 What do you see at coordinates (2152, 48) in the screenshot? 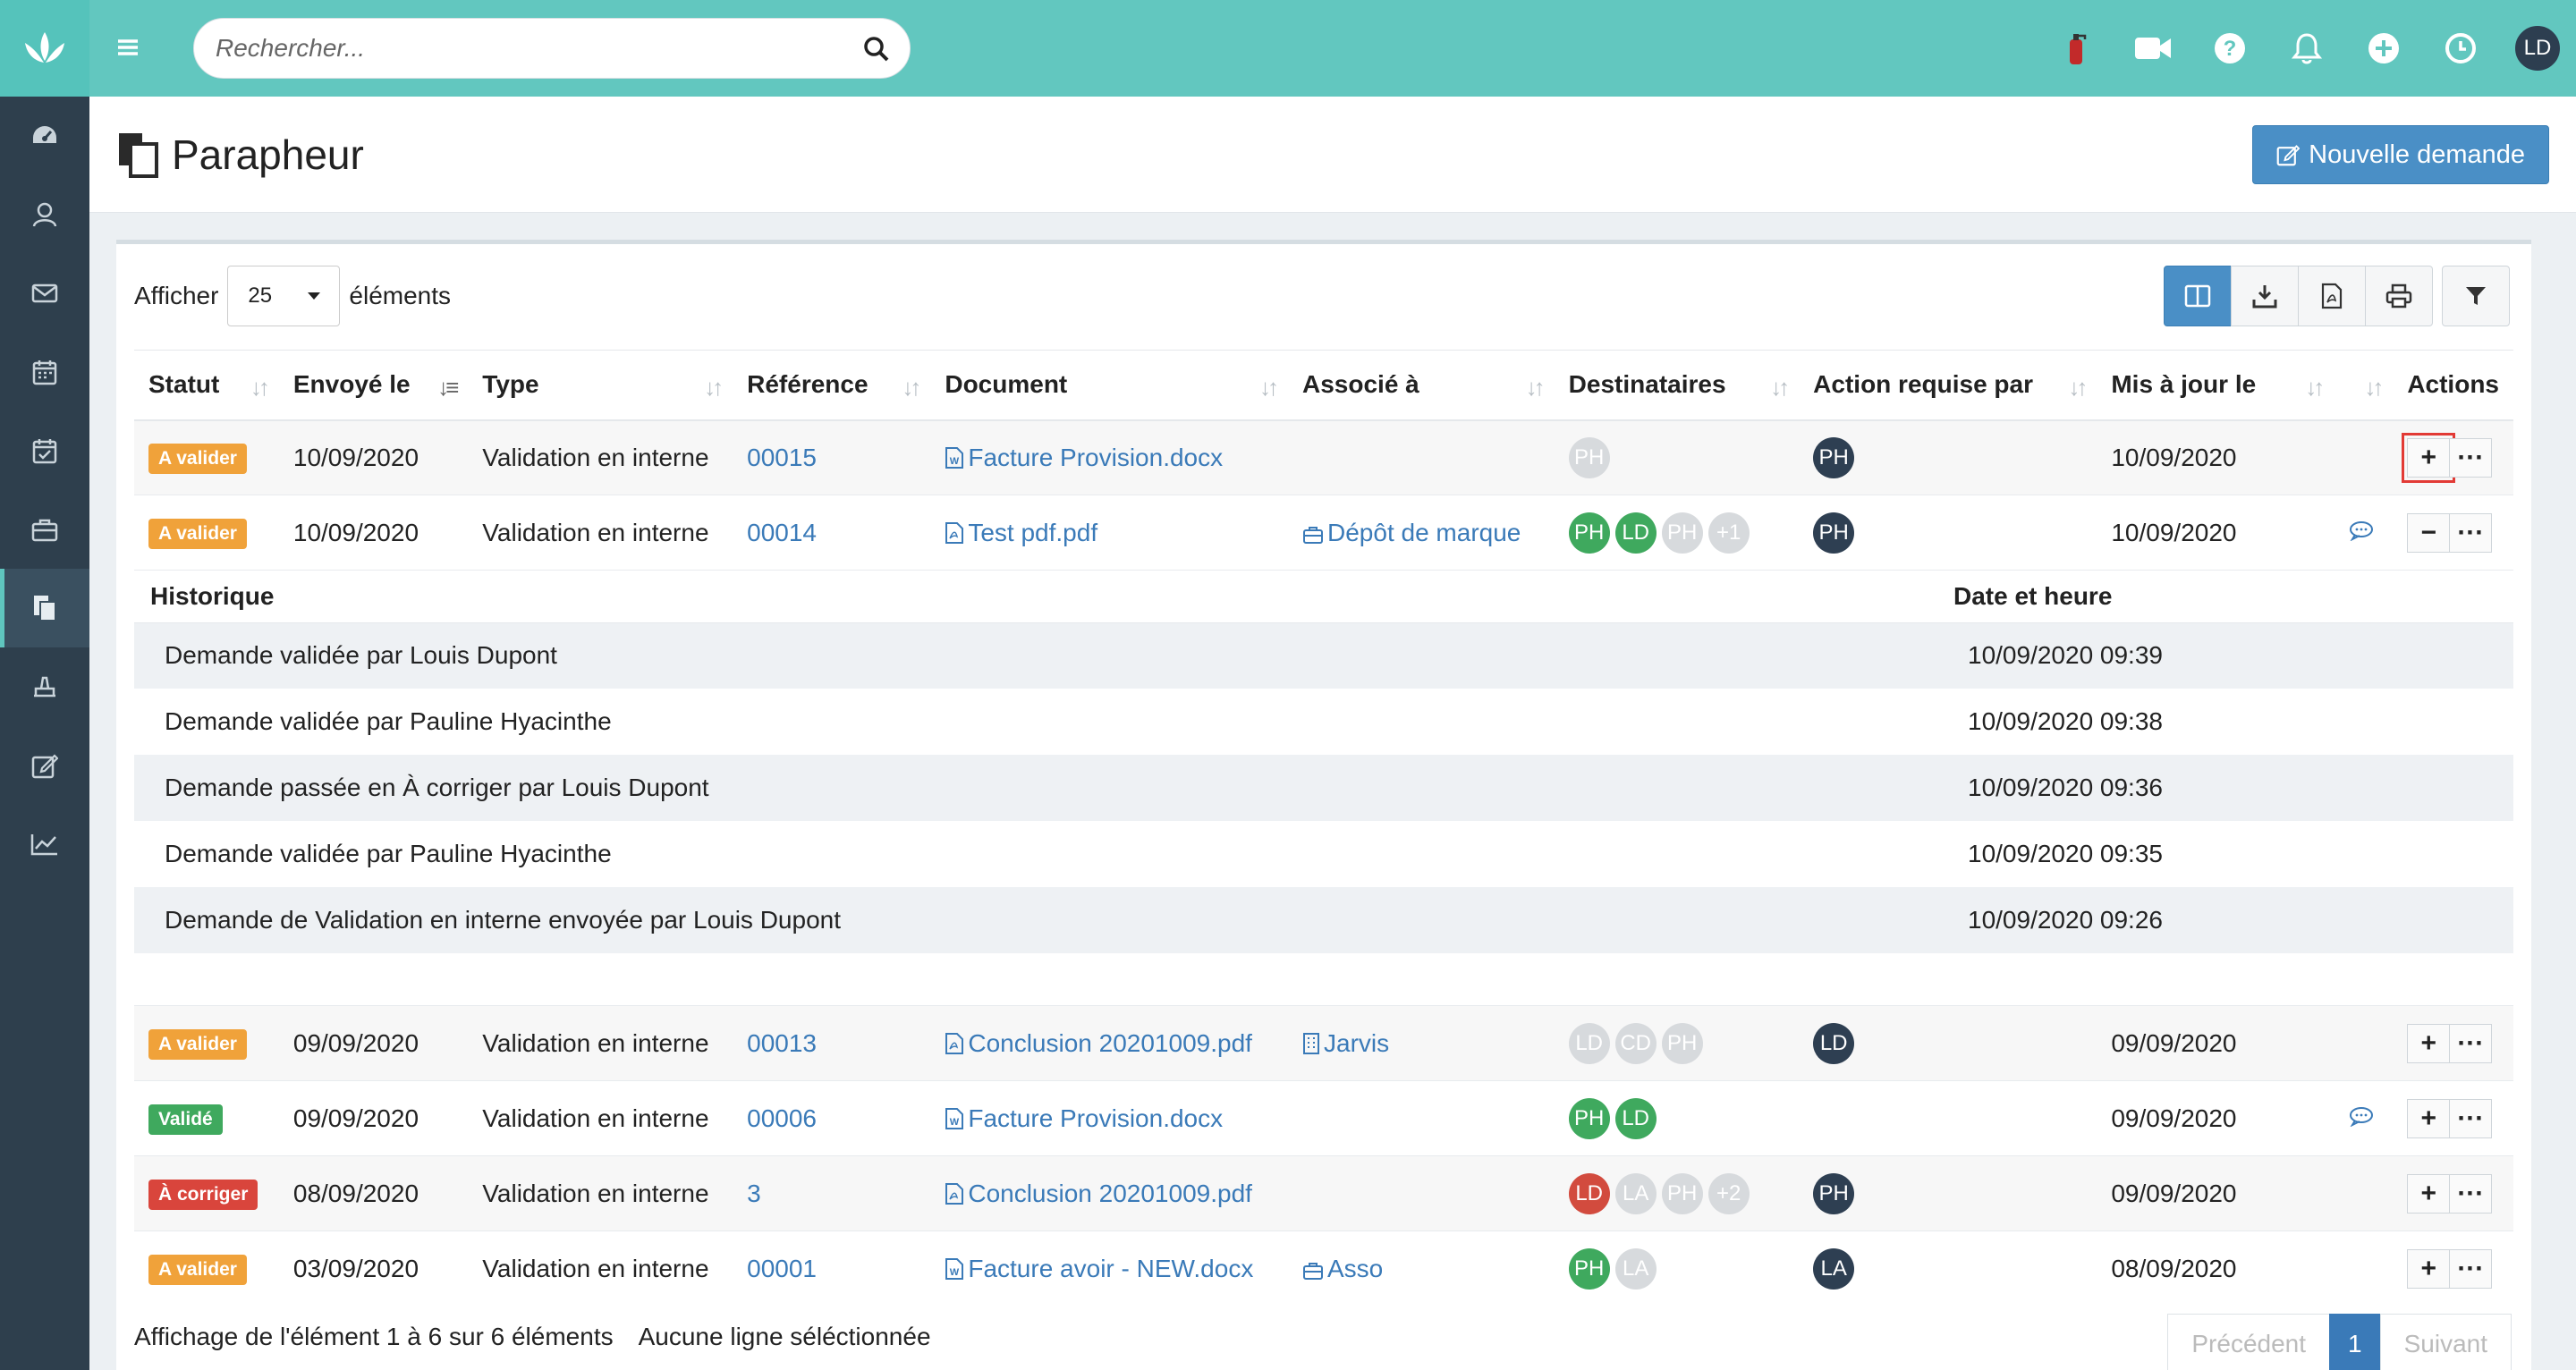
I see `video-icon` at bounding box center [2152, 48].